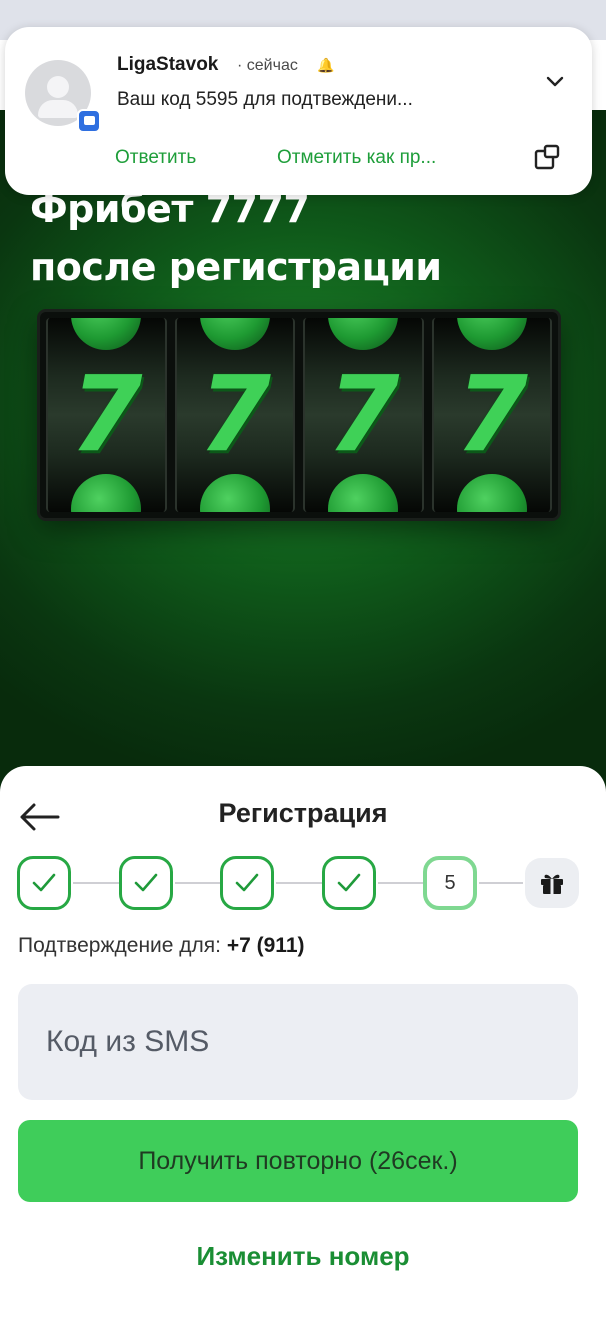 The width and height of the screenshot is (606, 1319). What do you see at coordinates (326, 65) in the screenshot?
I see `bell-icon: 🔔` at bounding box center [326, 65].